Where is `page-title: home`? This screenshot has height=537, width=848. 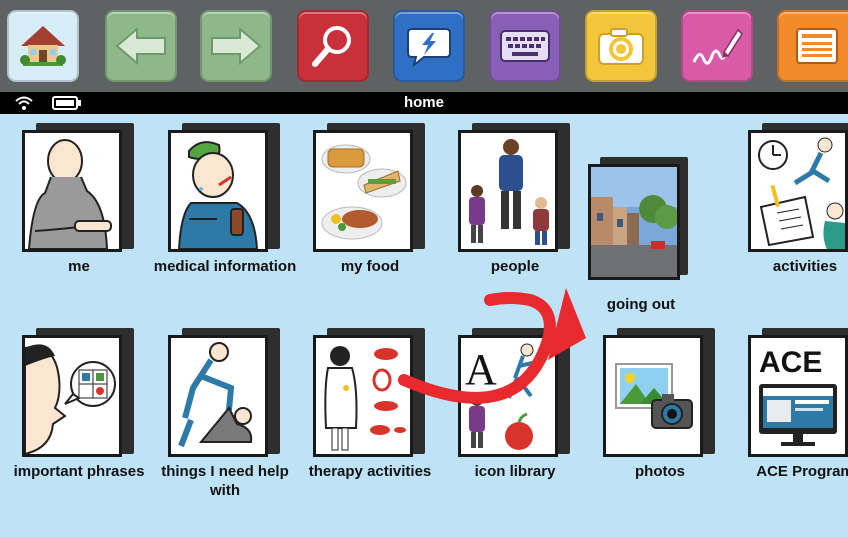 page-title: home is located at coordinates (423, 102).